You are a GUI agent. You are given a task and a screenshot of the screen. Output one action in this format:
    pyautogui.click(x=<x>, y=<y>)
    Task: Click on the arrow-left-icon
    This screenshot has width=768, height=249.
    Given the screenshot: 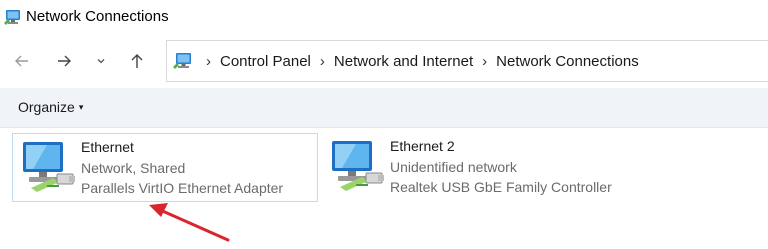 What is the action you would take?
    pyautogui.click(x=21, y=61)
    